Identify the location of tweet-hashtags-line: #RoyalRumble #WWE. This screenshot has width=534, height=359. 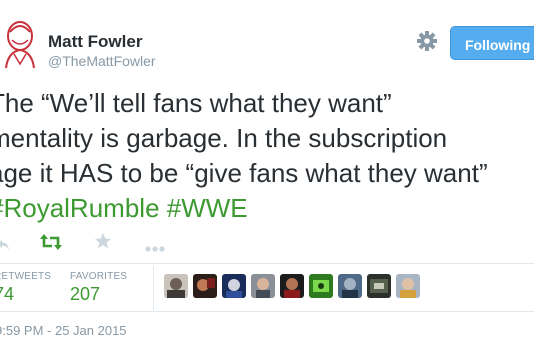
(267, 208).